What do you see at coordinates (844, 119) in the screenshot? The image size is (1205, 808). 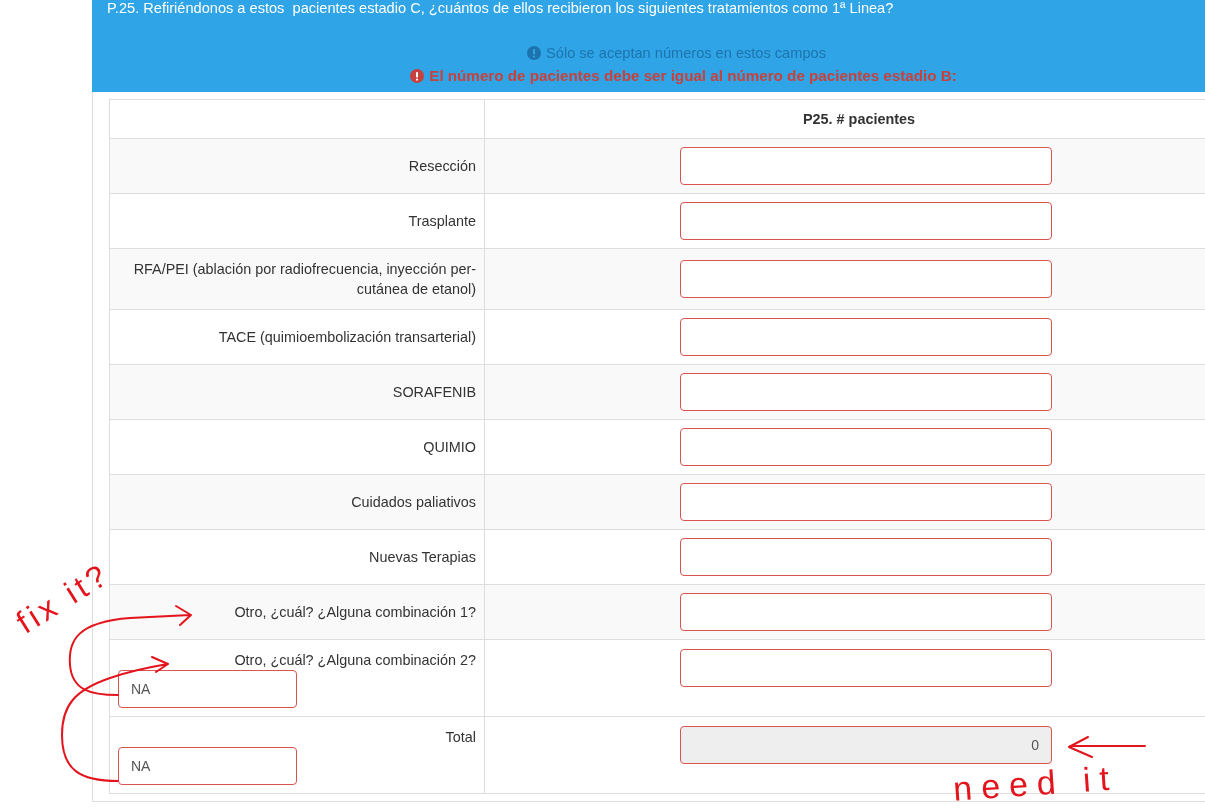 I see `column-header: P25. # pacientes` at bounding box center [844, 119].